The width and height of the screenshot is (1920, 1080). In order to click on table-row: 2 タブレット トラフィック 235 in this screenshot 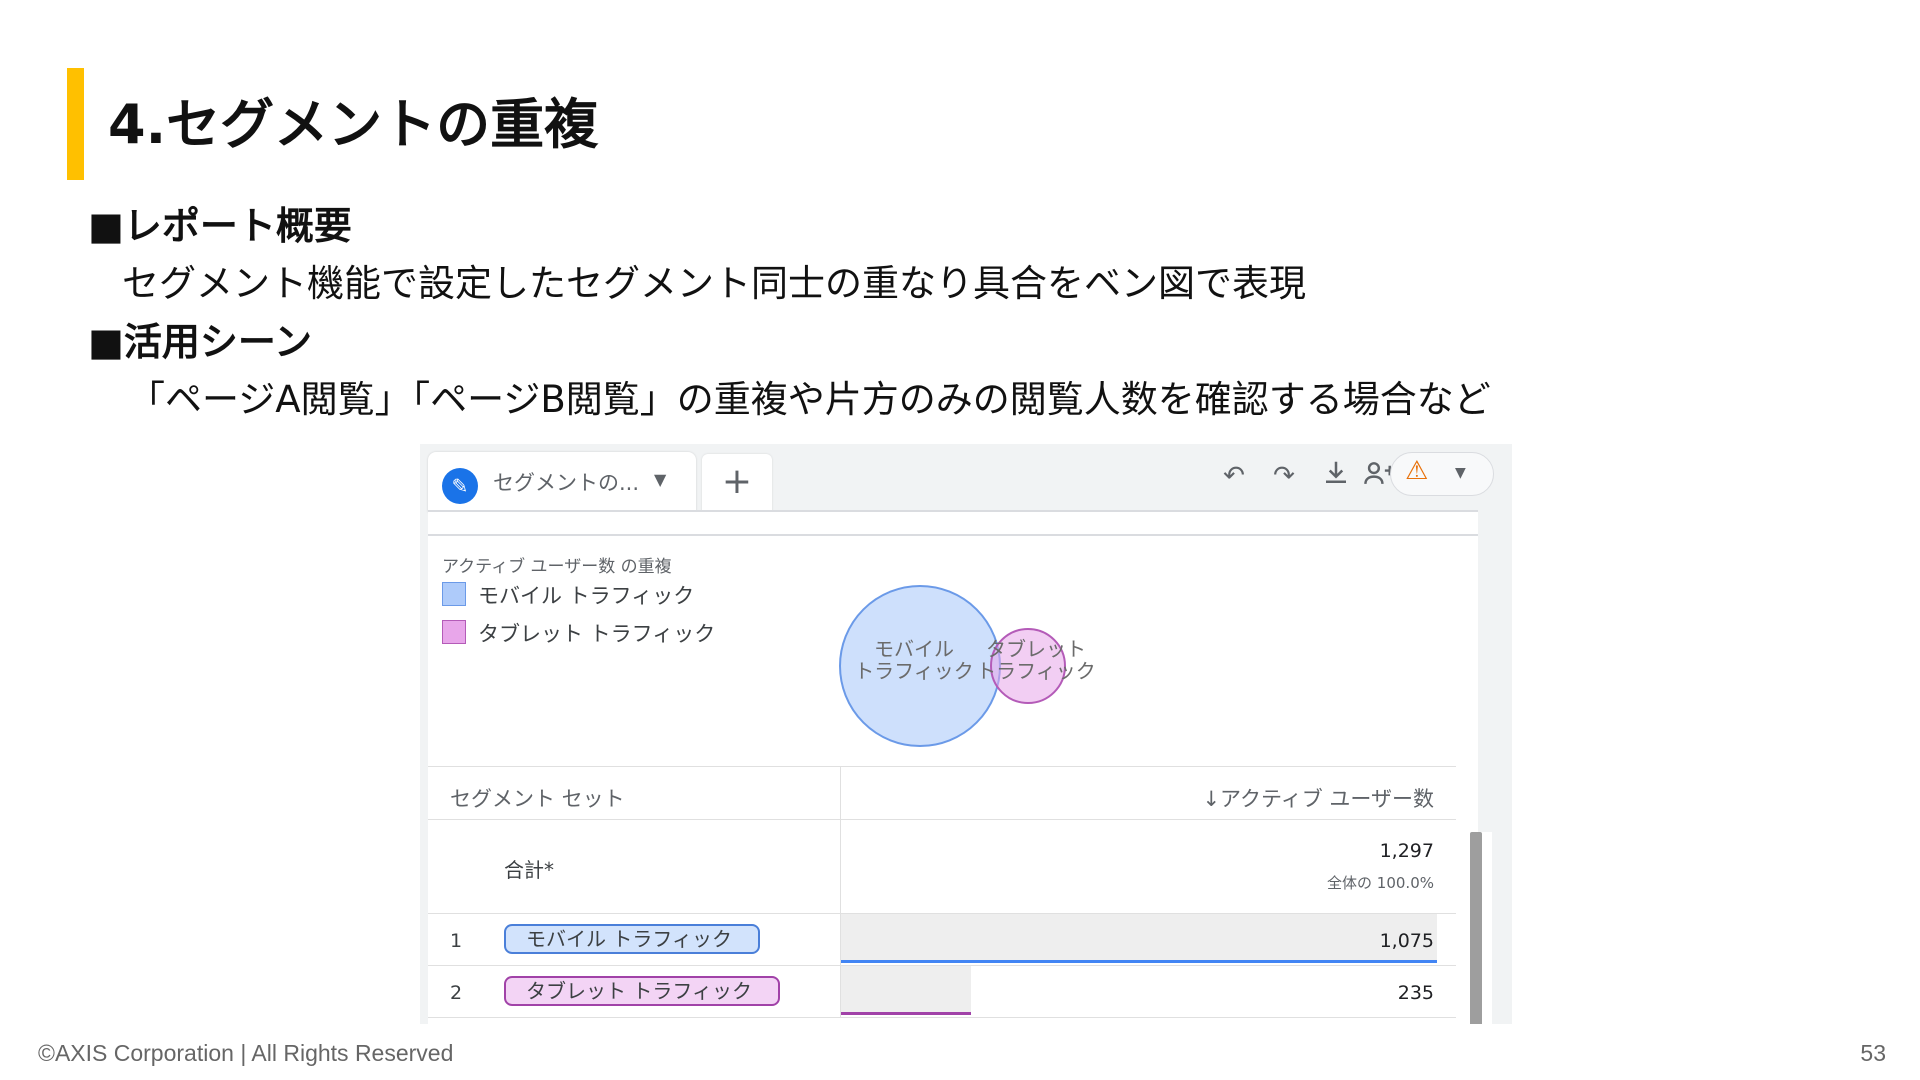, I will do `click(942, 992)`.